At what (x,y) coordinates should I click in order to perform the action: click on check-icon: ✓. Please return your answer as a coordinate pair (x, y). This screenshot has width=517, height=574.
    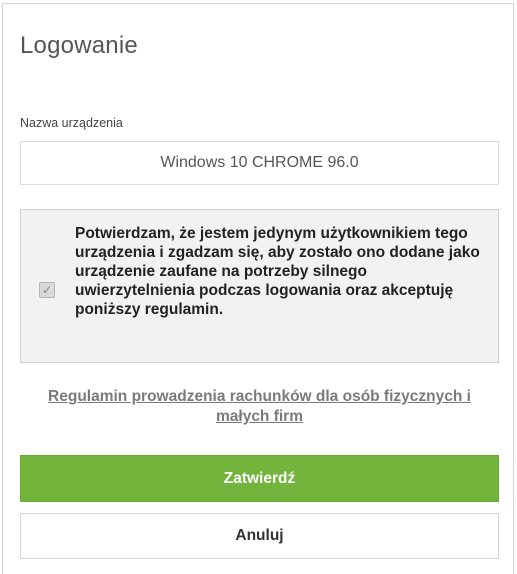
    Looking at the image, I should click on (47, 290).